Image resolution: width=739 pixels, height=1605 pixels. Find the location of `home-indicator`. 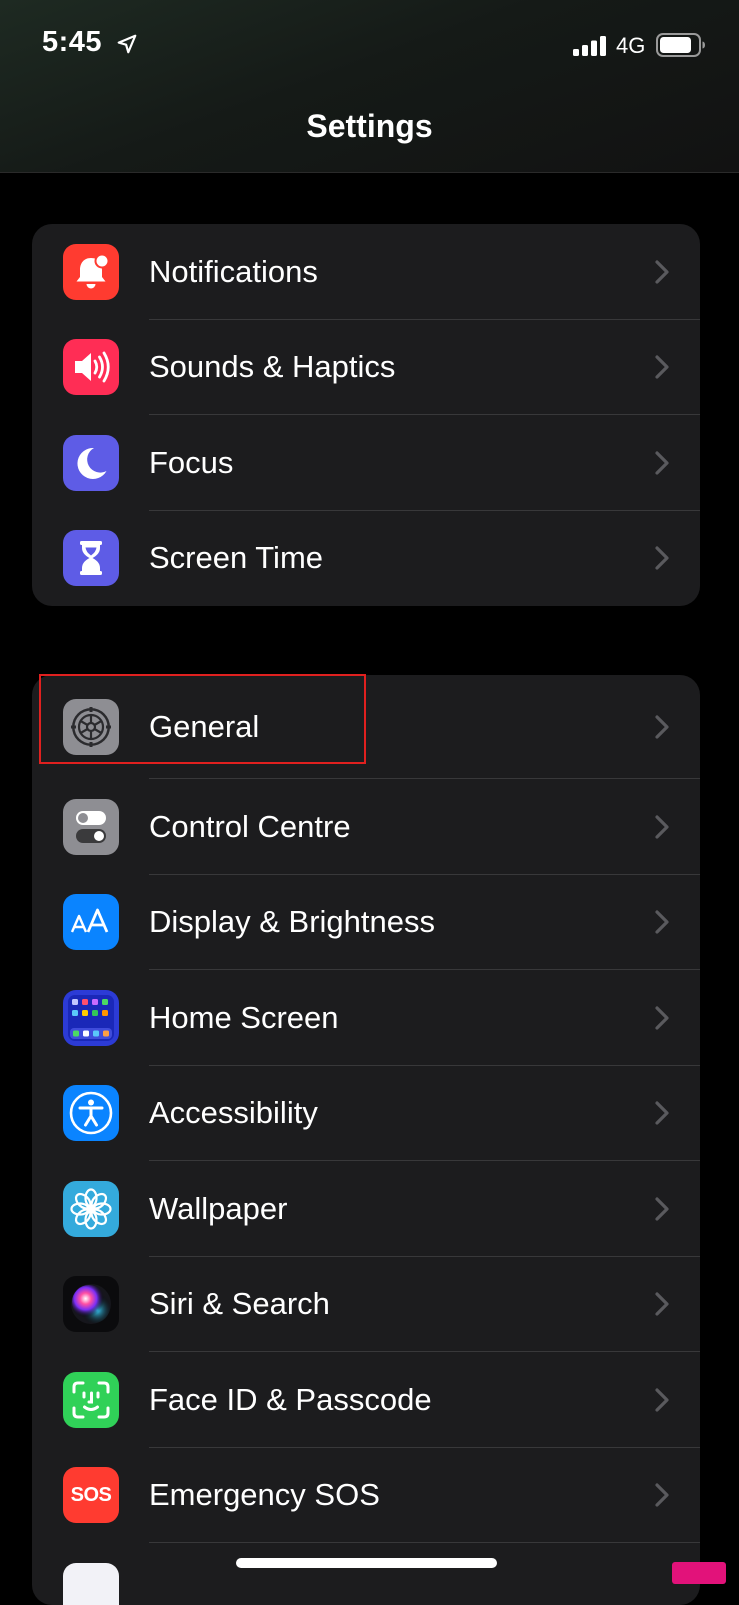

home-indicator is located at coordinates (366, 1563).